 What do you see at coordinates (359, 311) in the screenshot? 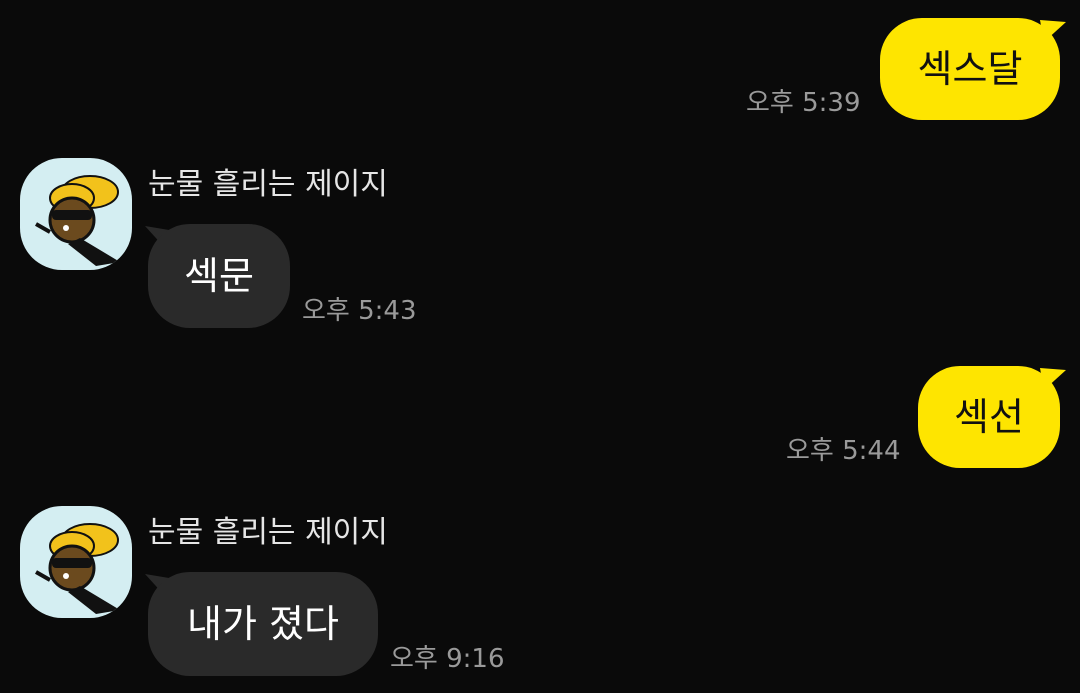
I see `message-time: 오후 5:43` at bounding box center [359, 311].